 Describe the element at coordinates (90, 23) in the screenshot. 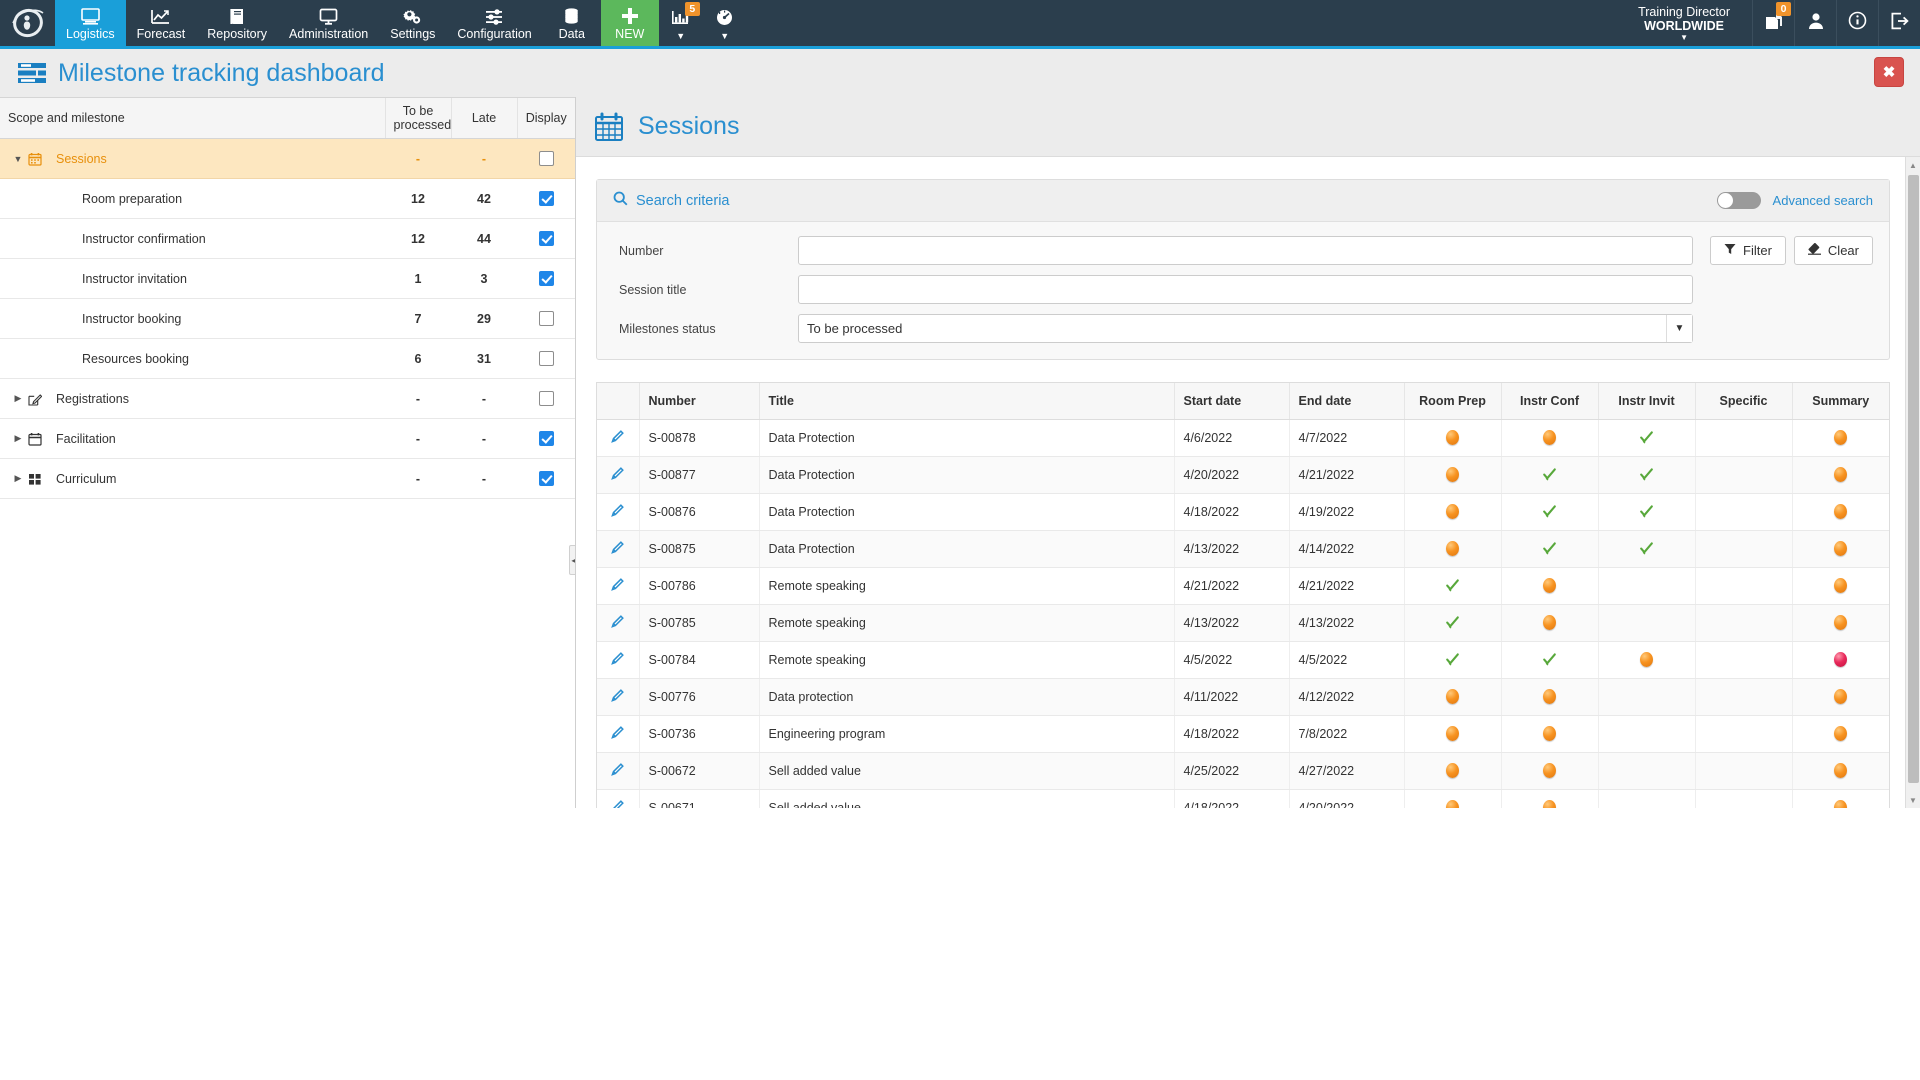

I see `nav-item-logistics: Logistics` at that location.